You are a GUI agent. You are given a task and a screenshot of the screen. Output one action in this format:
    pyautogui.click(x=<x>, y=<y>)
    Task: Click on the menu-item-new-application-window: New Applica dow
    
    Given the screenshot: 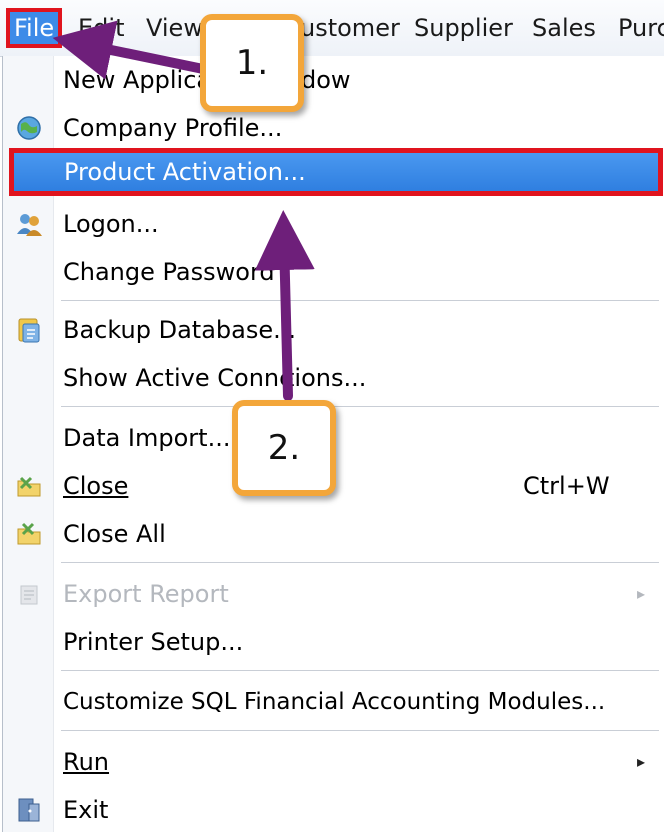 What is the action you would take?
    pyautogui.click(x=333, y=80)
    